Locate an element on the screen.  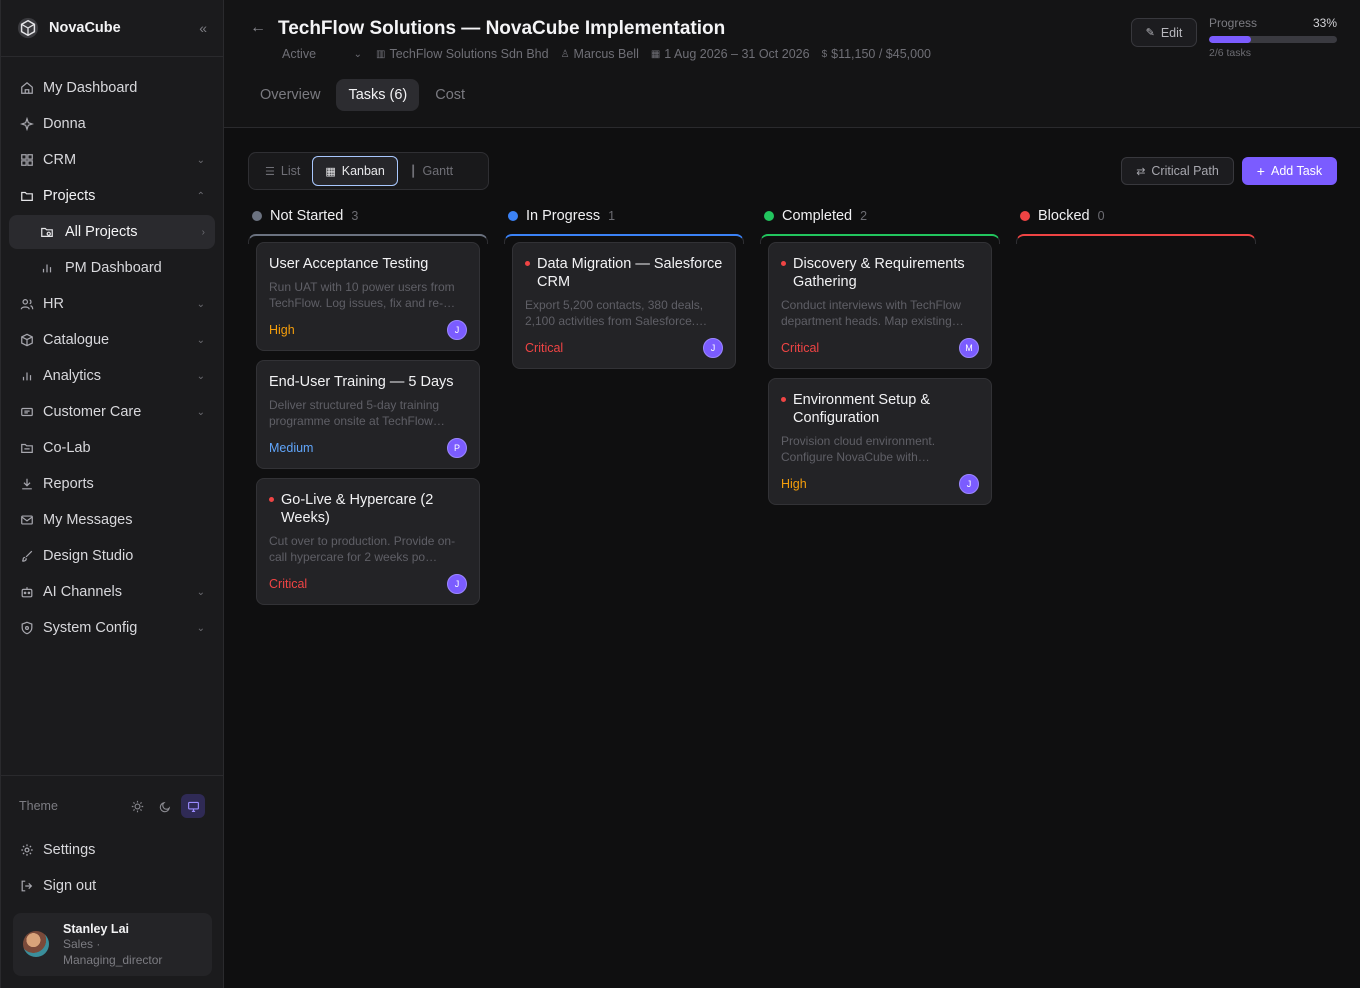
bar-chart-icon is located at coordinates (47, 268).